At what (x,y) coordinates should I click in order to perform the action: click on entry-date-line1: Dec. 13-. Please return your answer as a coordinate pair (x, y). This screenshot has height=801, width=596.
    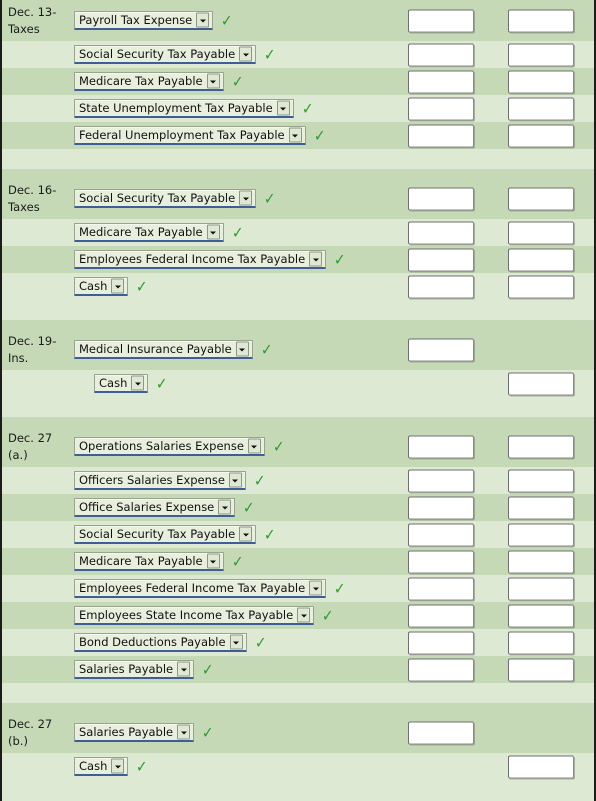
    Looking at the image, I should click on (32, 11).